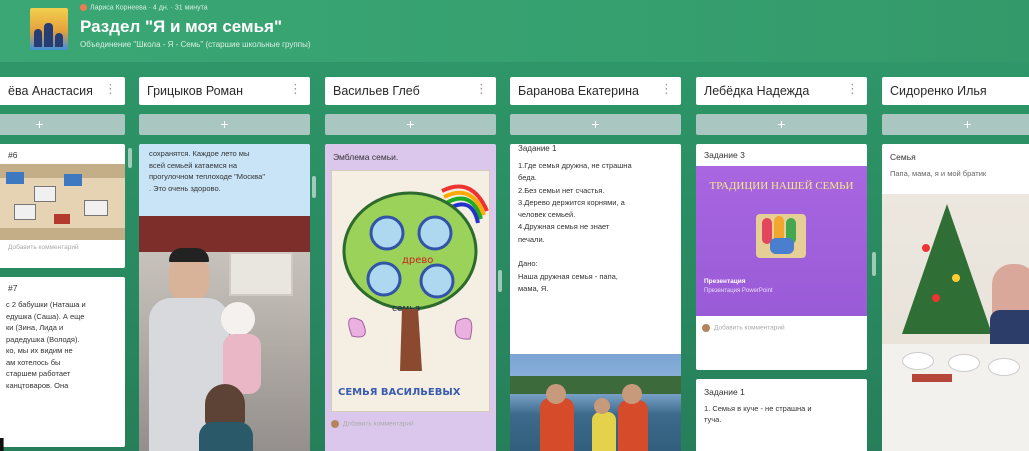  I want to click on board-logo, so click(49, 29).